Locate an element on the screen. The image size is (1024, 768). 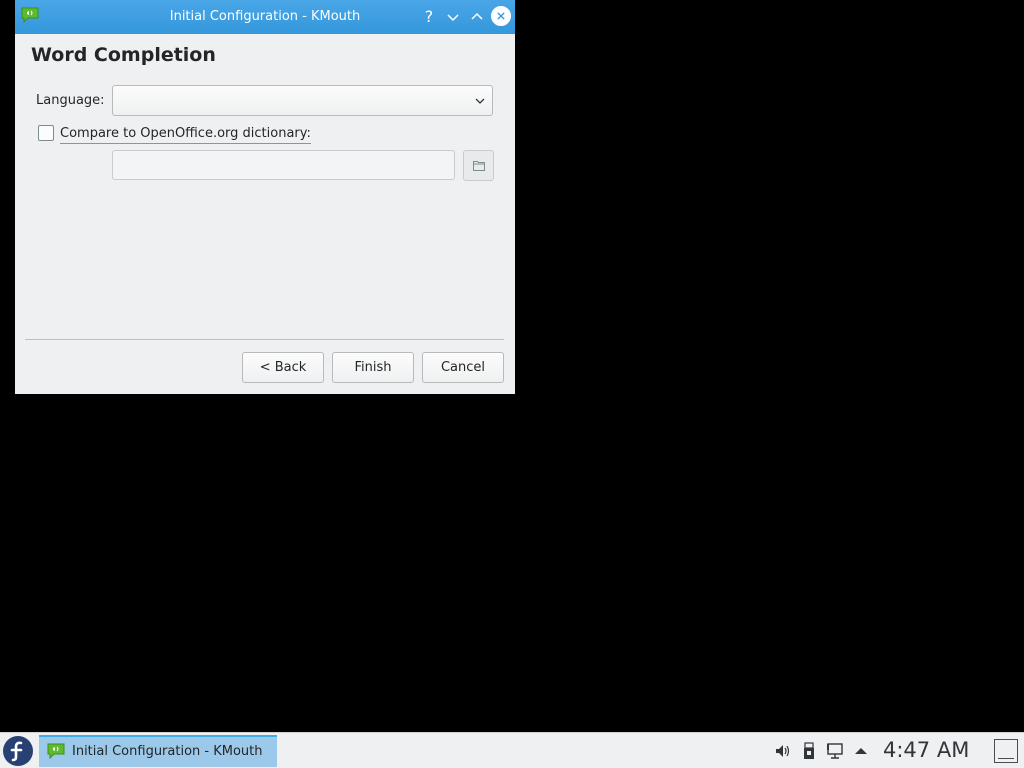
show-desktop-icon is located at coordinates (1006, 758).